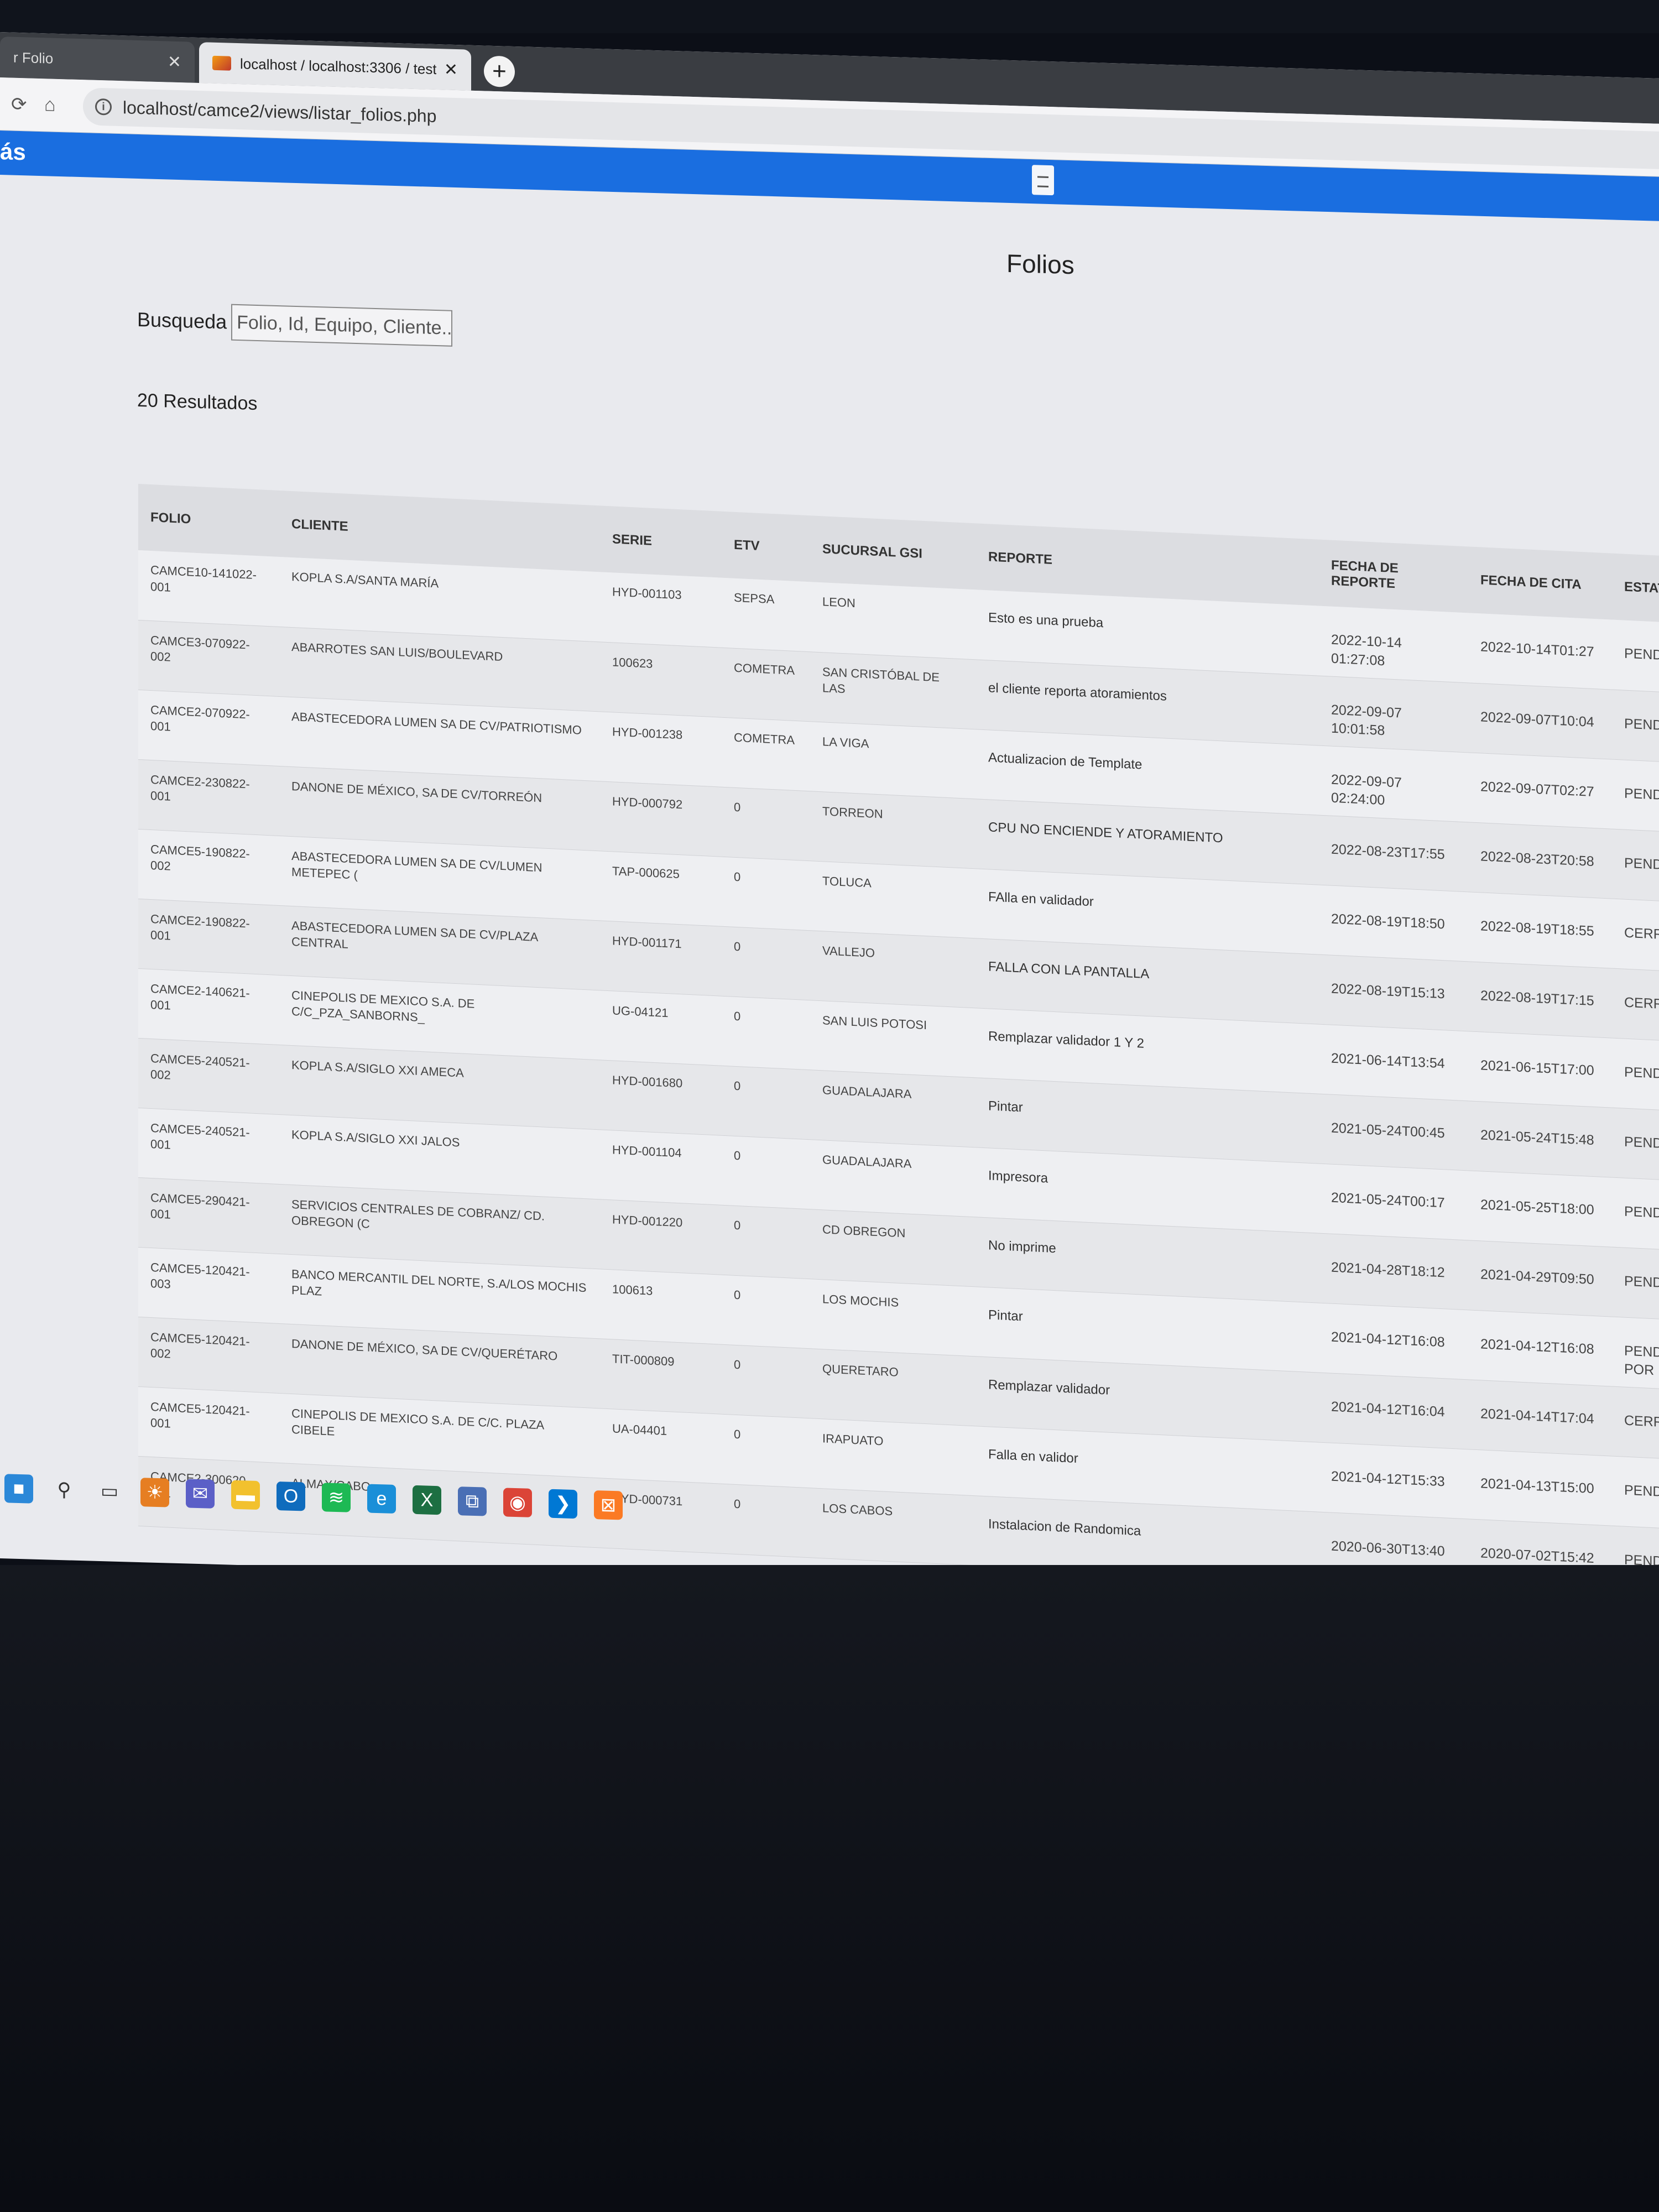 The width and height of the screenshot is (1659, 2212). I want to click on cell-sucursal: LA VIGA, so click(846, 742).